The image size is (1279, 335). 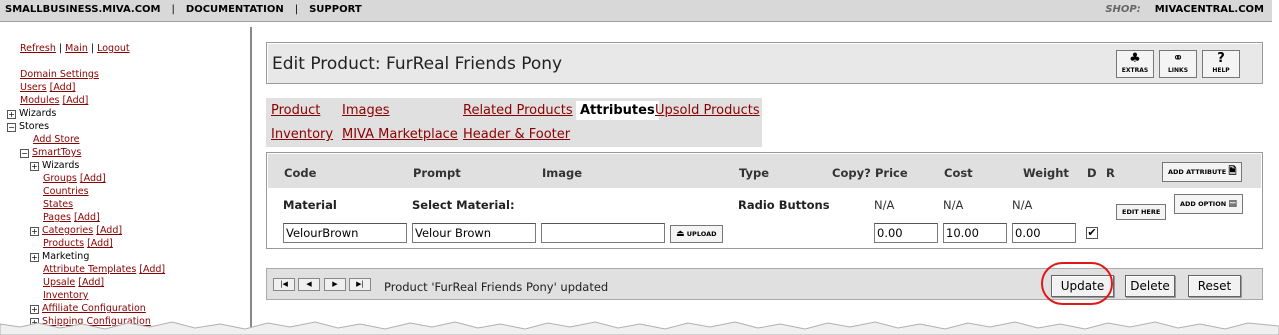 I want to click on edit-here-button: EDIT HERE, so click(x=1141, y=212).